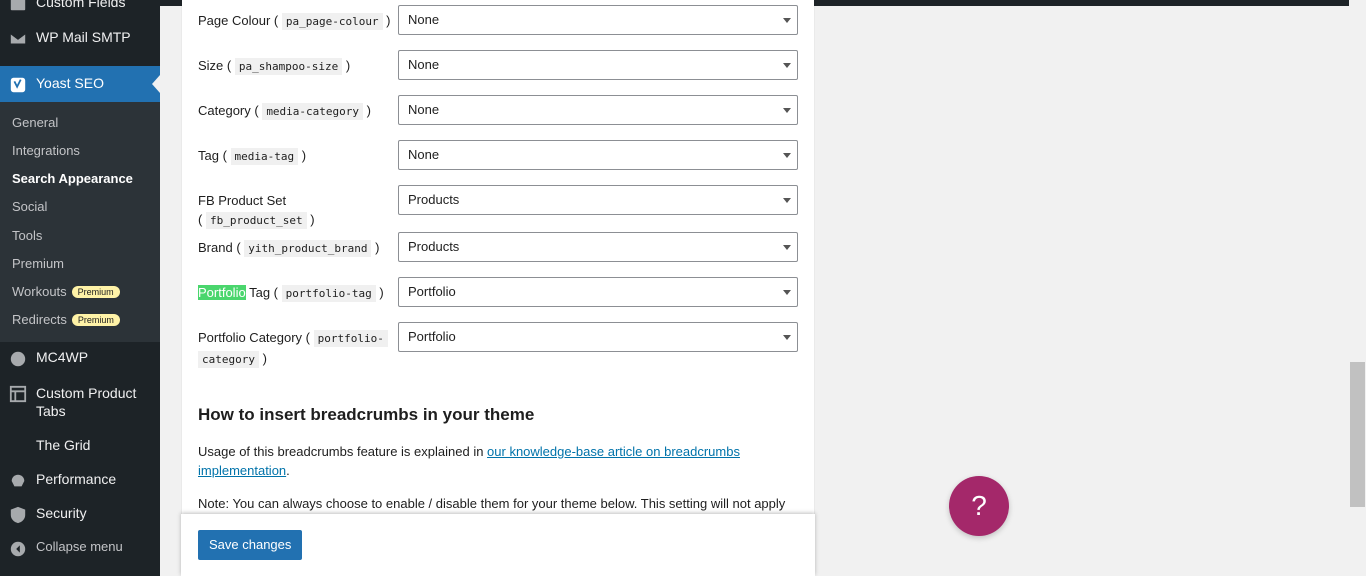 This screenshot has height=576, width=1366. I want to click on sidebar-item-wp-mail-smtp: WP Mail SMTP, so click(80, 39).